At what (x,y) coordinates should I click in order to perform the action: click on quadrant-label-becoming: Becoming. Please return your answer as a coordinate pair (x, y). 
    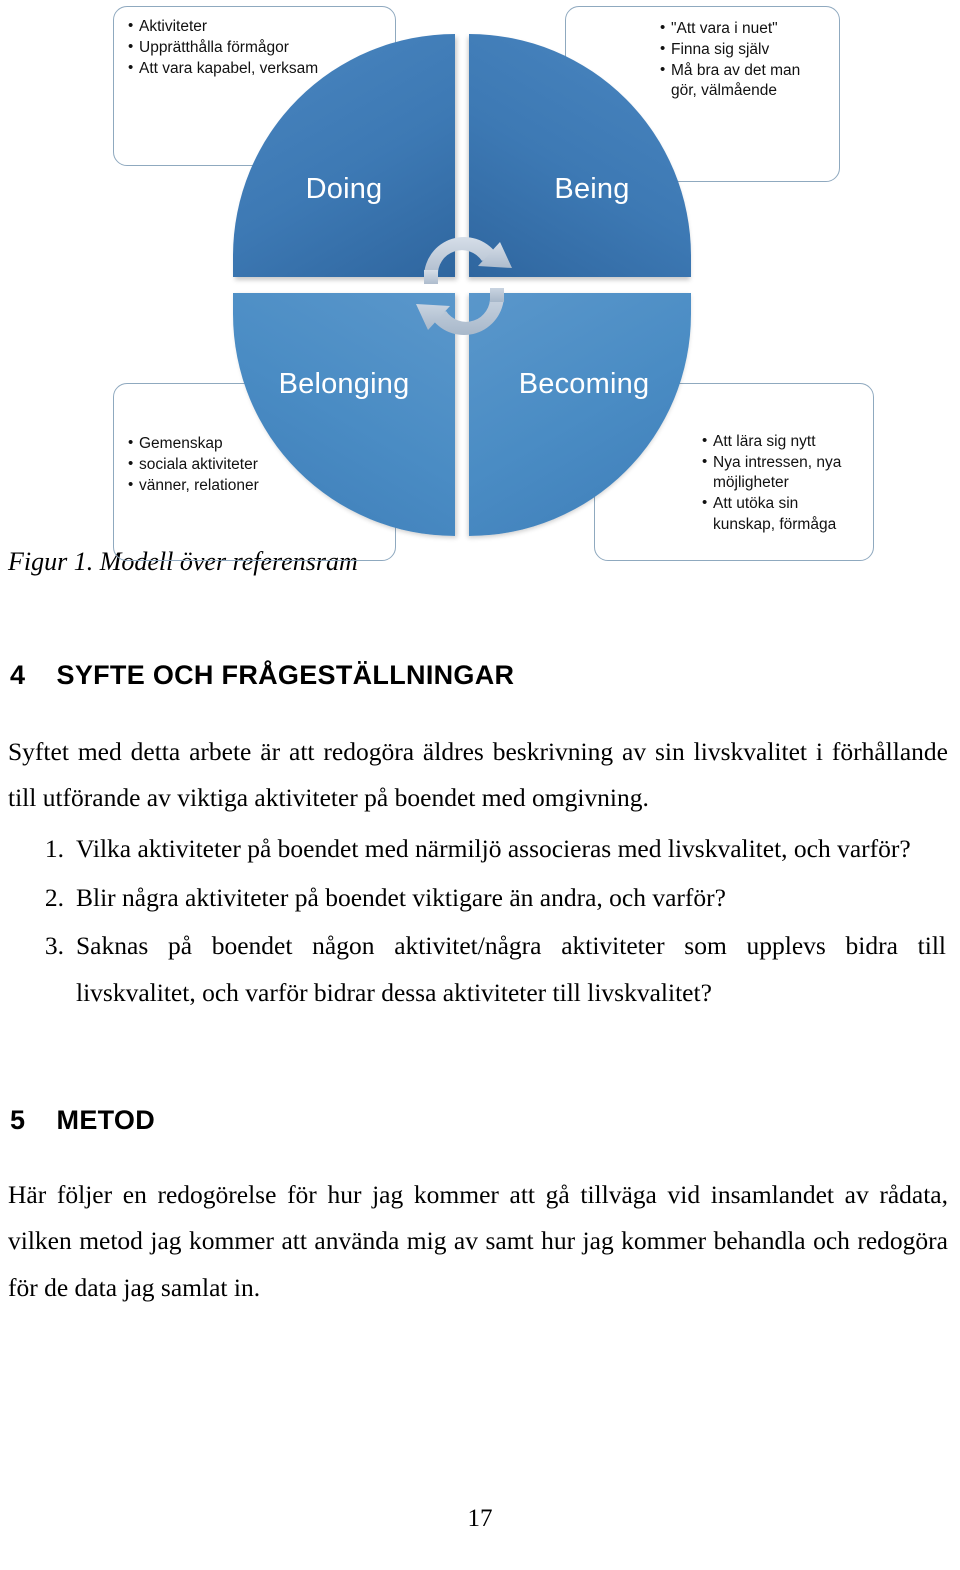
    Looking at the image, I should click on (584, 384).